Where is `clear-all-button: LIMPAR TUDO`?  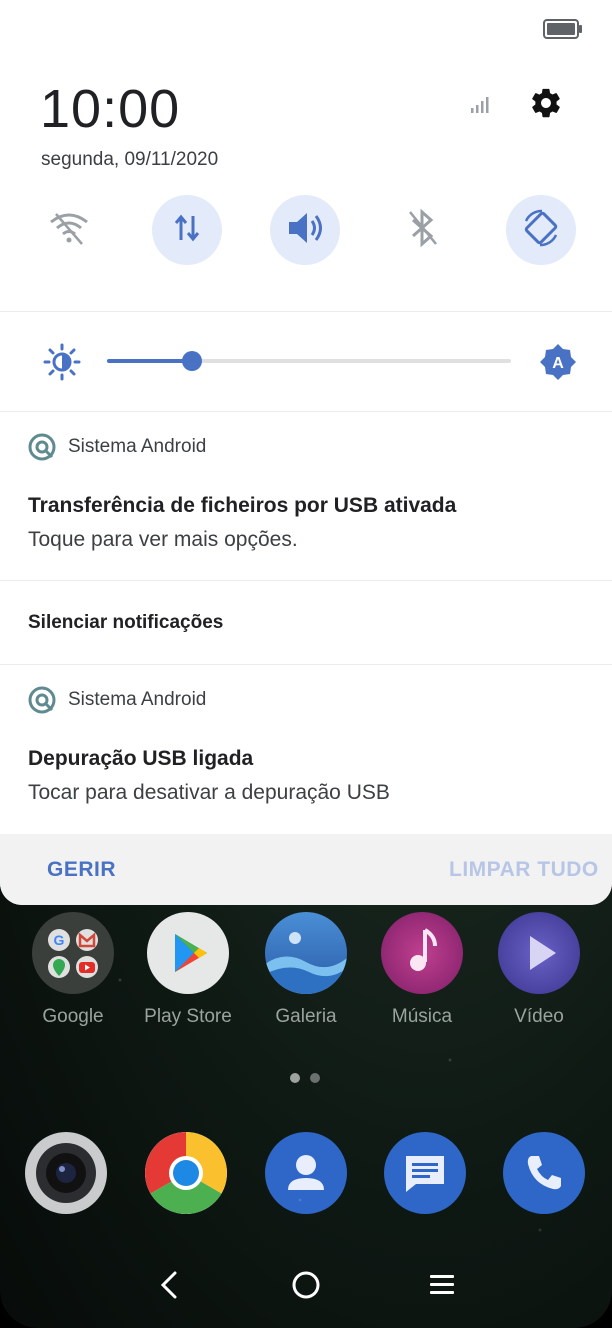
clear-all-button: LIMPAR TUDO is located at coordinates (524, 870).